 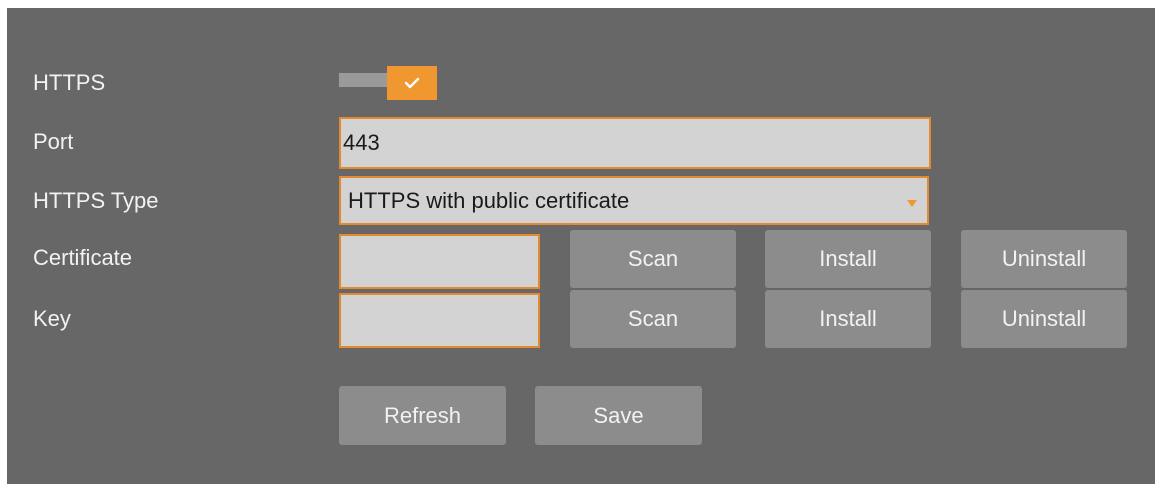 What do you see at coordinates (635, 143) in the screenshot?
I see `port-input: 443` at bounding box center [635, 143].